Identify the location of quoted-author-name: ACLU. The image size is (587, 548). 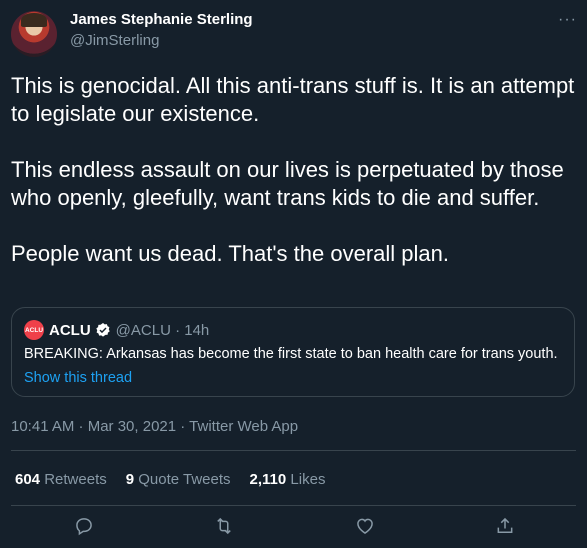
(70, 330).